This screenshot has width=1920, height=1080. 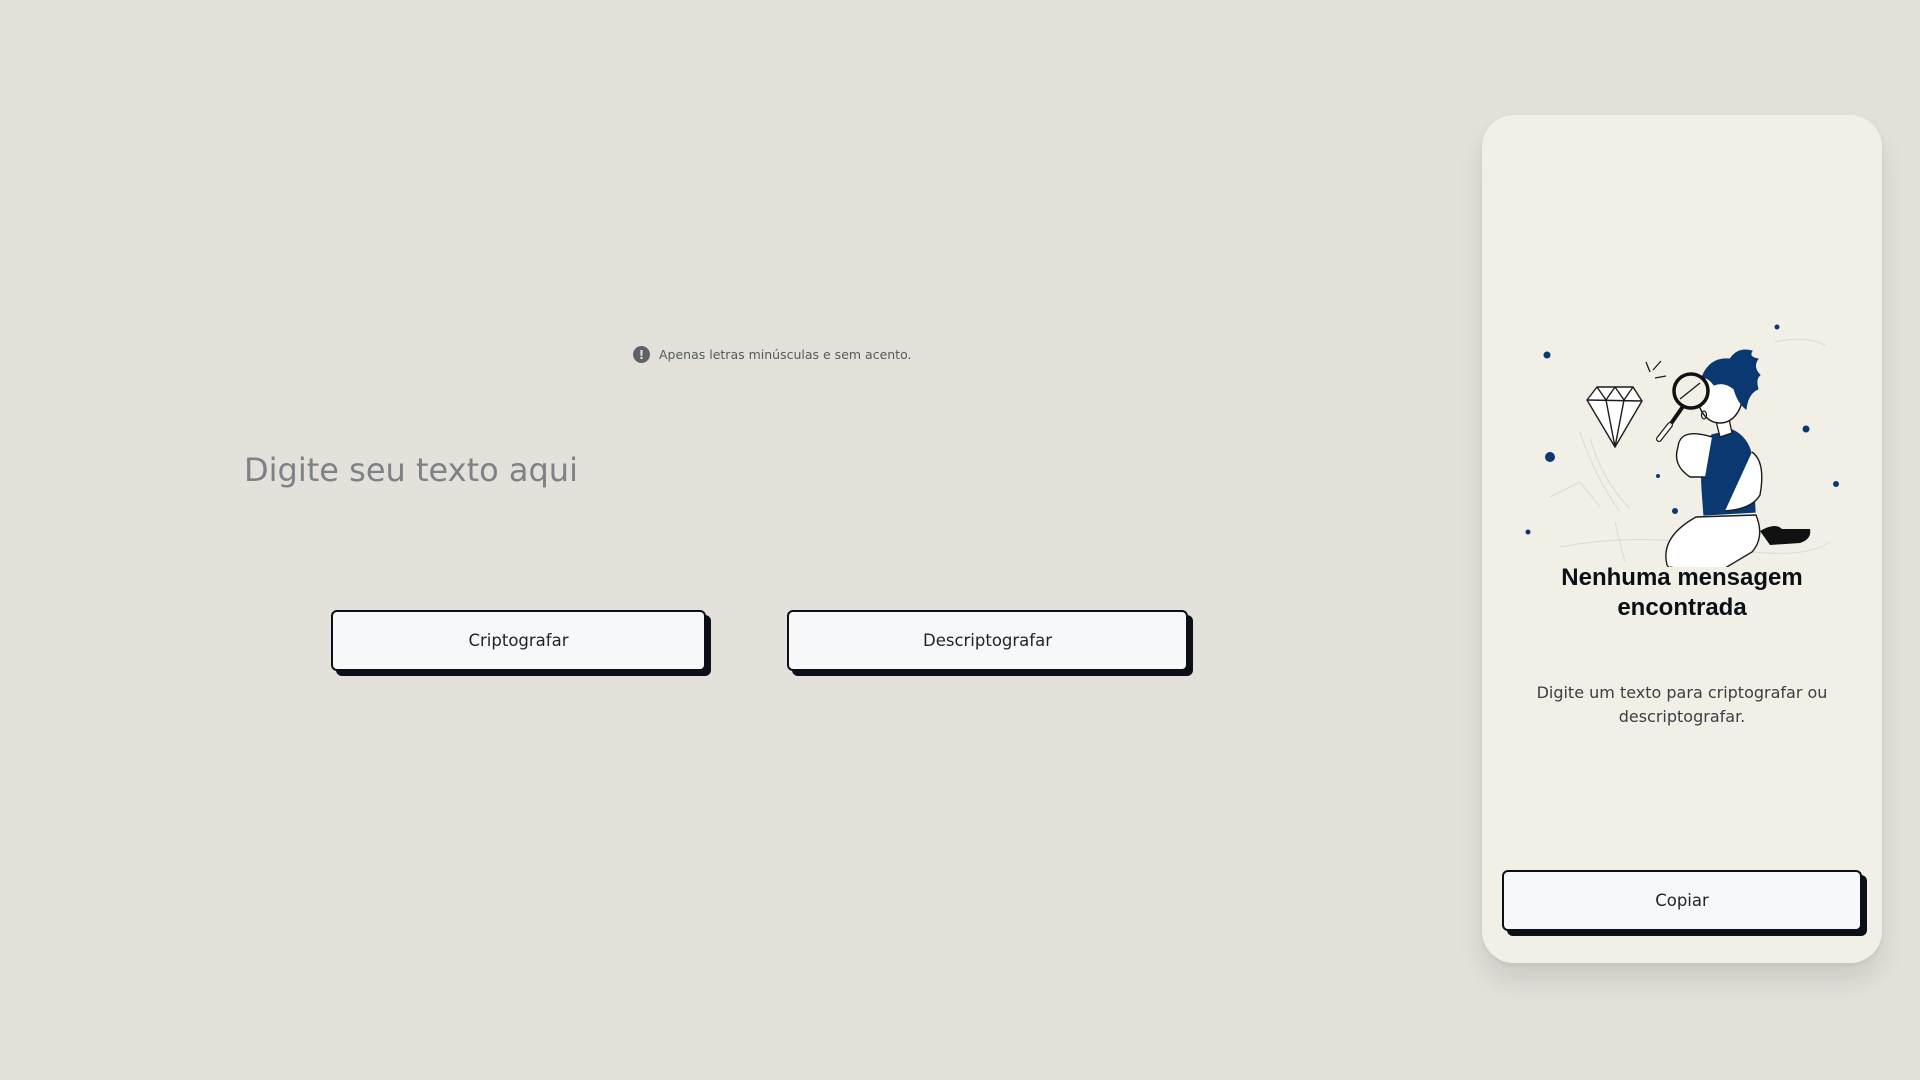 What do you see at coordinates (785, 354) in the screenshot?
I see `info-text: Apenas letras minúsculas e sem acento.` at bounding box center [785, 354].